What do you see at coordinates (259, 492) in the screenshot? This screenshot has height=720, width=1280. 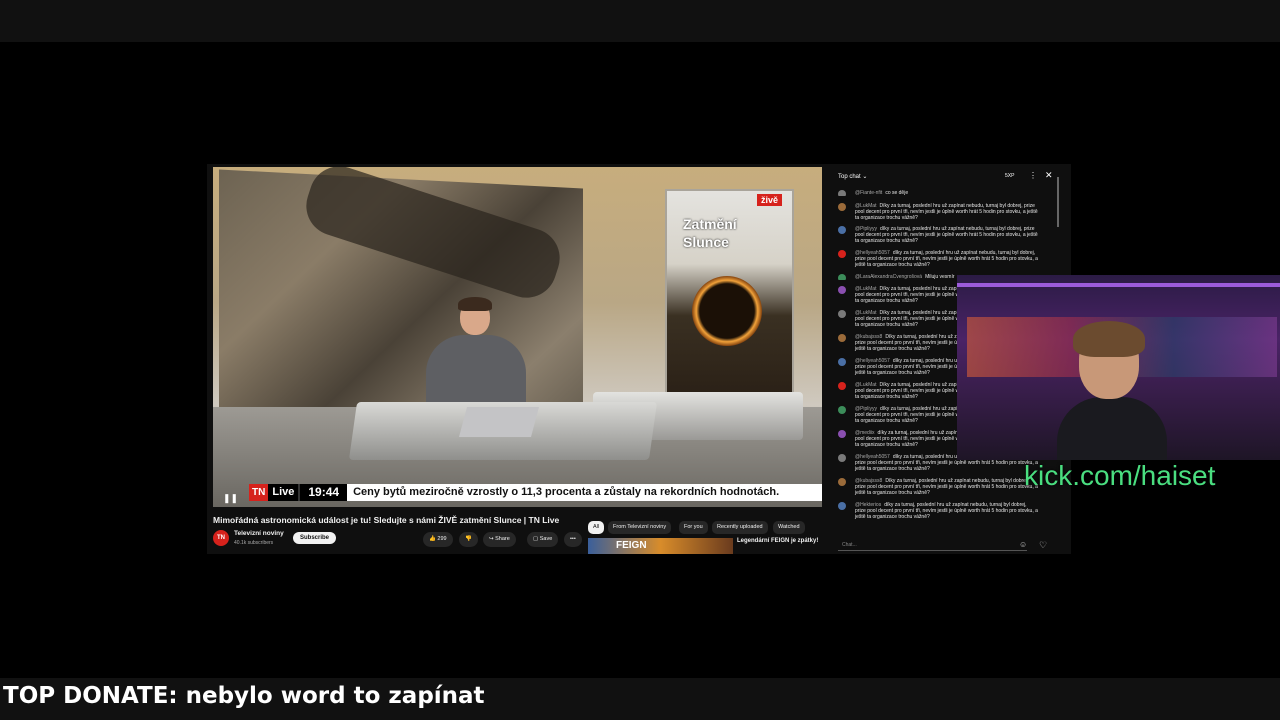 I see `tn-logo: TN` at bounding box center [259, 492].